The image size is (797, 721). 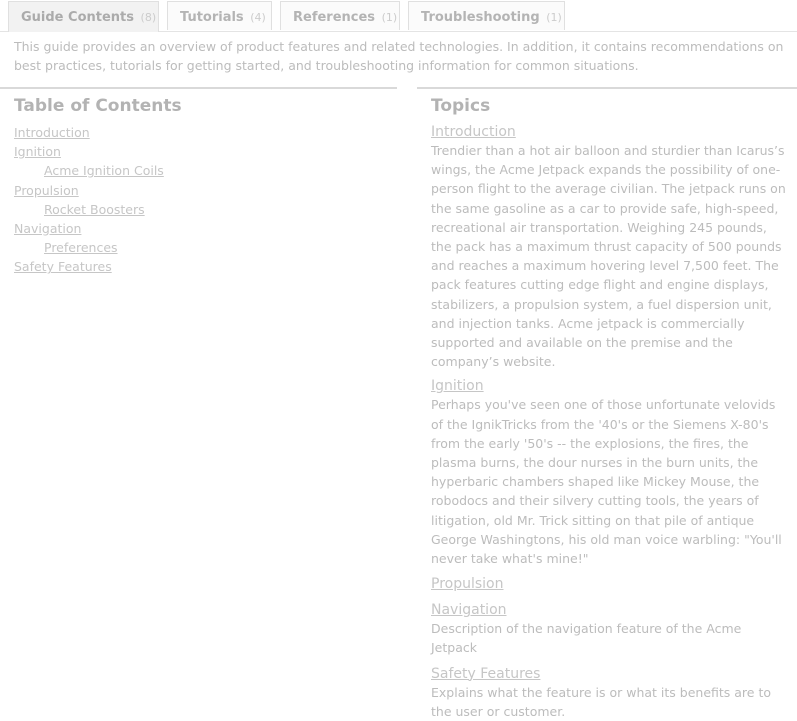 What do you see at coordinates (104, 170) in the screenshot?
I see `toc-link-acme-ignition-coils: Acme Ignition Coils` at bounding box center [104, 170].